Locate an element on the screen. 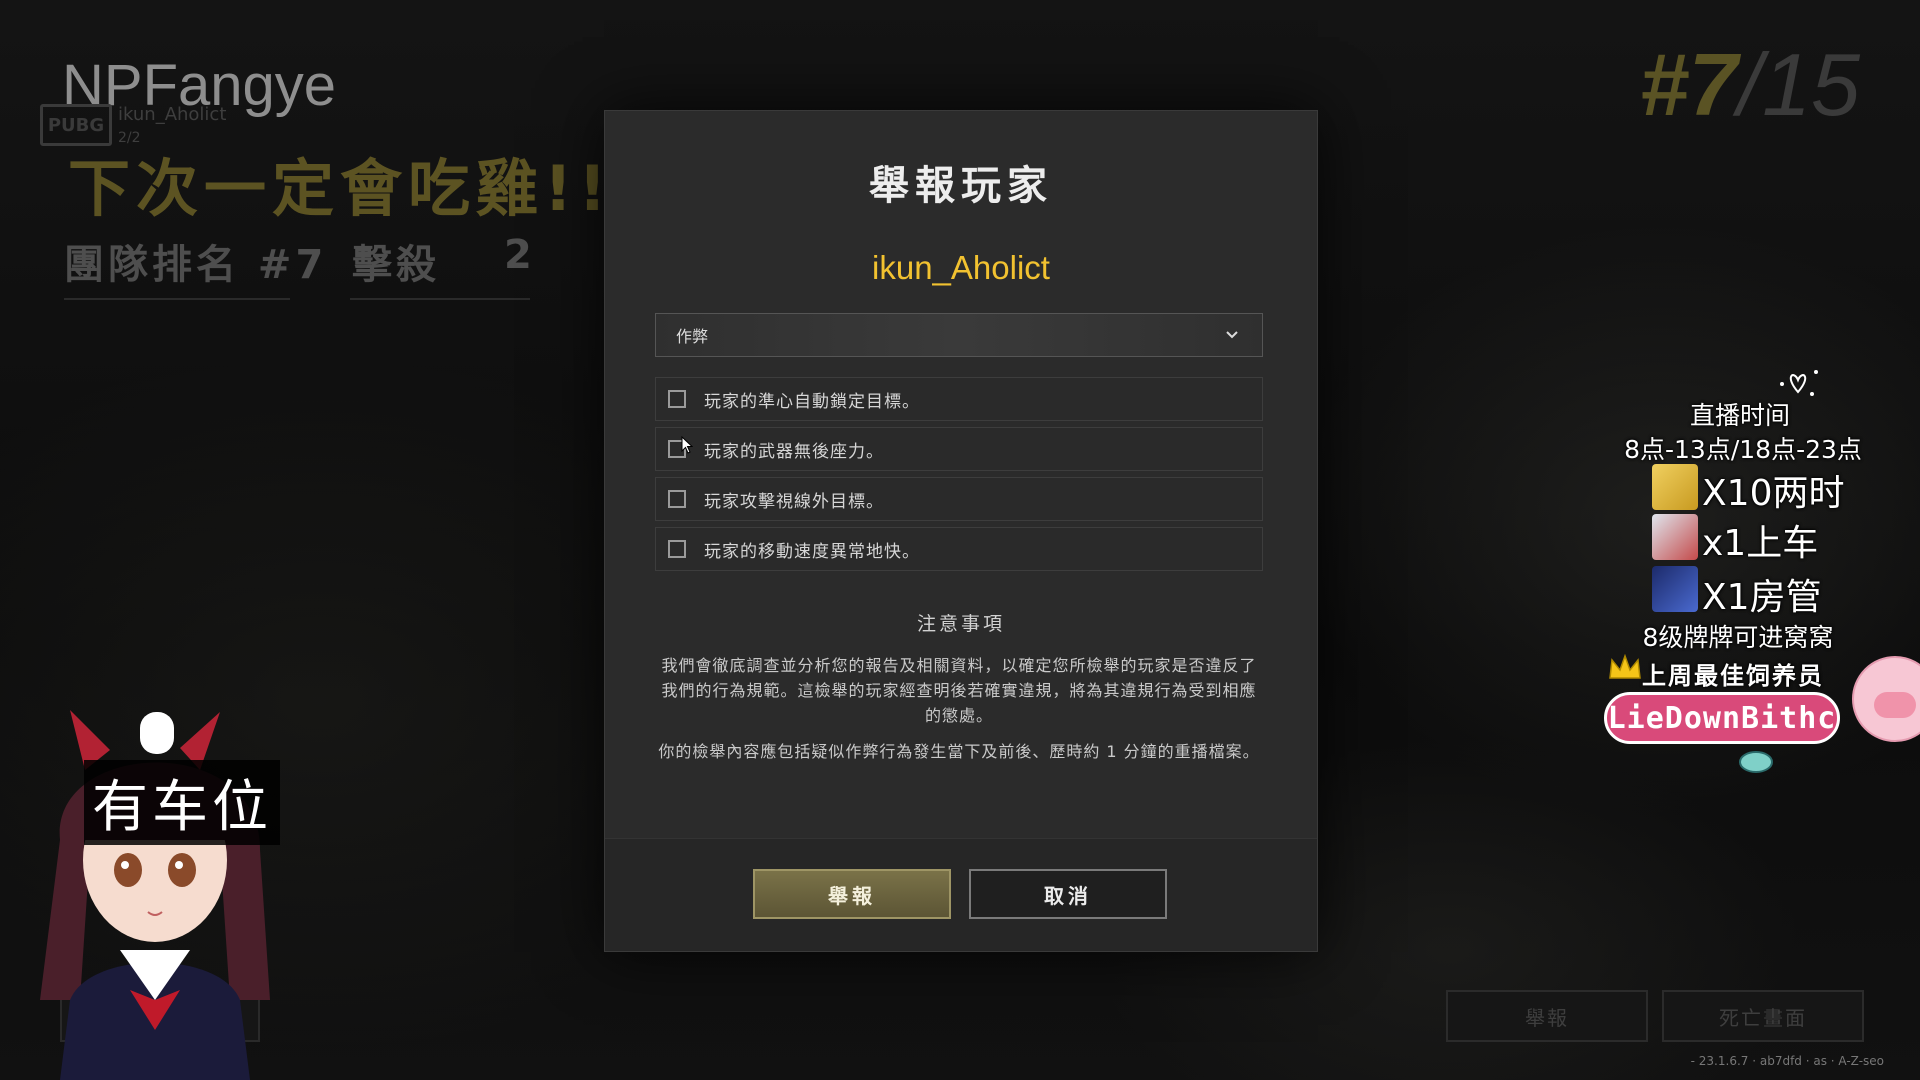 This screenshot has width=1920, height=1080. report-button: 舉報 is located at coordinates (852, 894).